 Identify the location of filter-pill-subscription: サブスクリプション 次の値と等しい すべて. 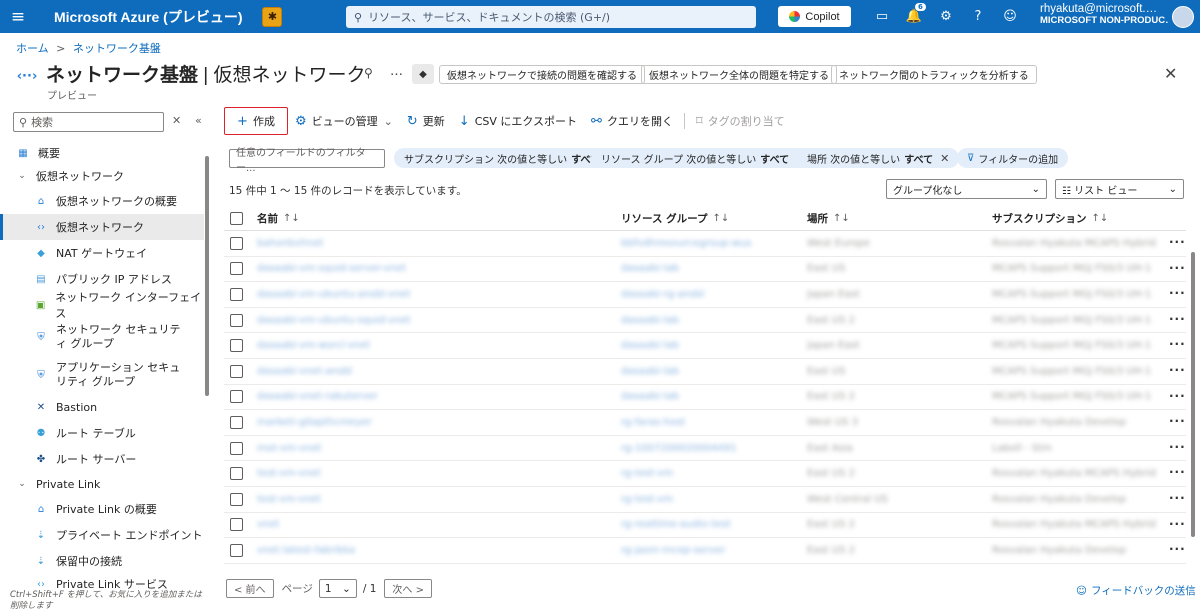
(502, 158).